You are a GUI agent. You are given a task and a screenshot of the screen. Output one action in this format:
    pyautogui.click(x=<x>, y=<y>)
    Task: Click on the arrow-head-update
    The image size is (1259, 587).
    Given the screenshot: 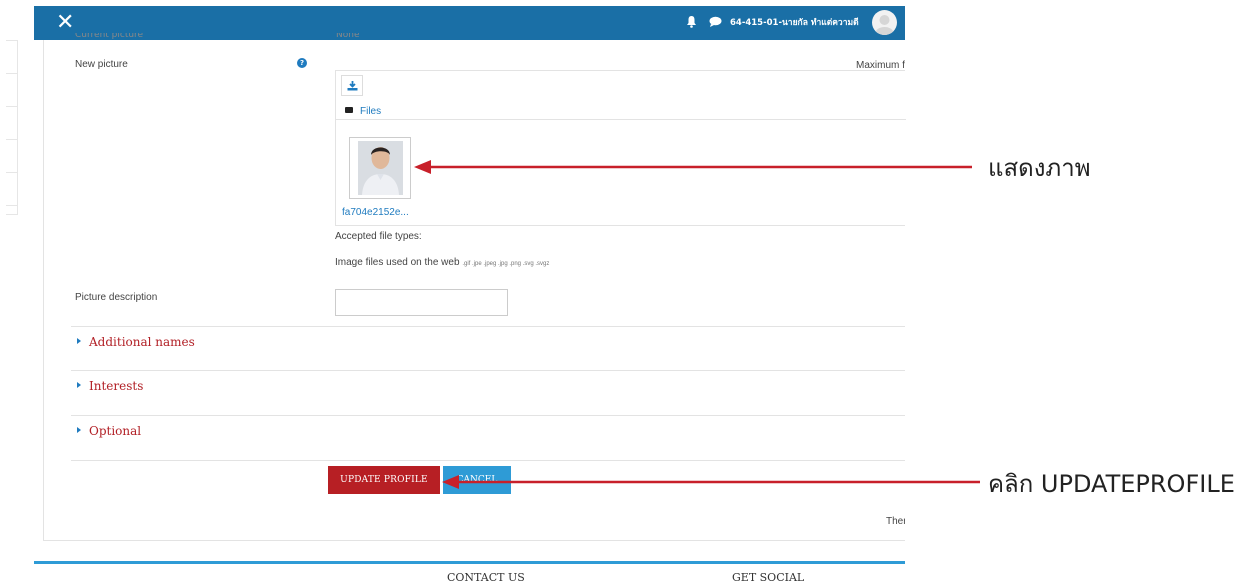 What is the action you would take?
    pyautogui.click(x=450, y=482)
    